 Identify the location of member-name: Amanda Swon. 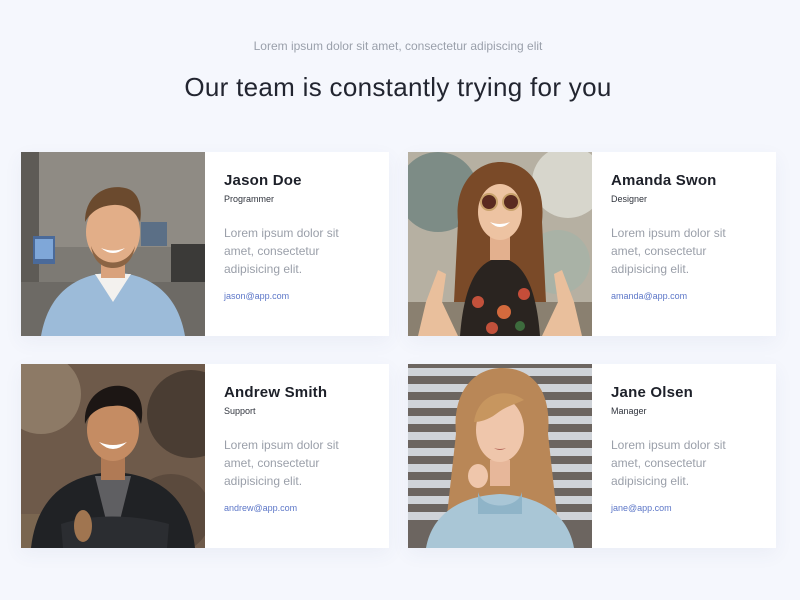
(664, 180).